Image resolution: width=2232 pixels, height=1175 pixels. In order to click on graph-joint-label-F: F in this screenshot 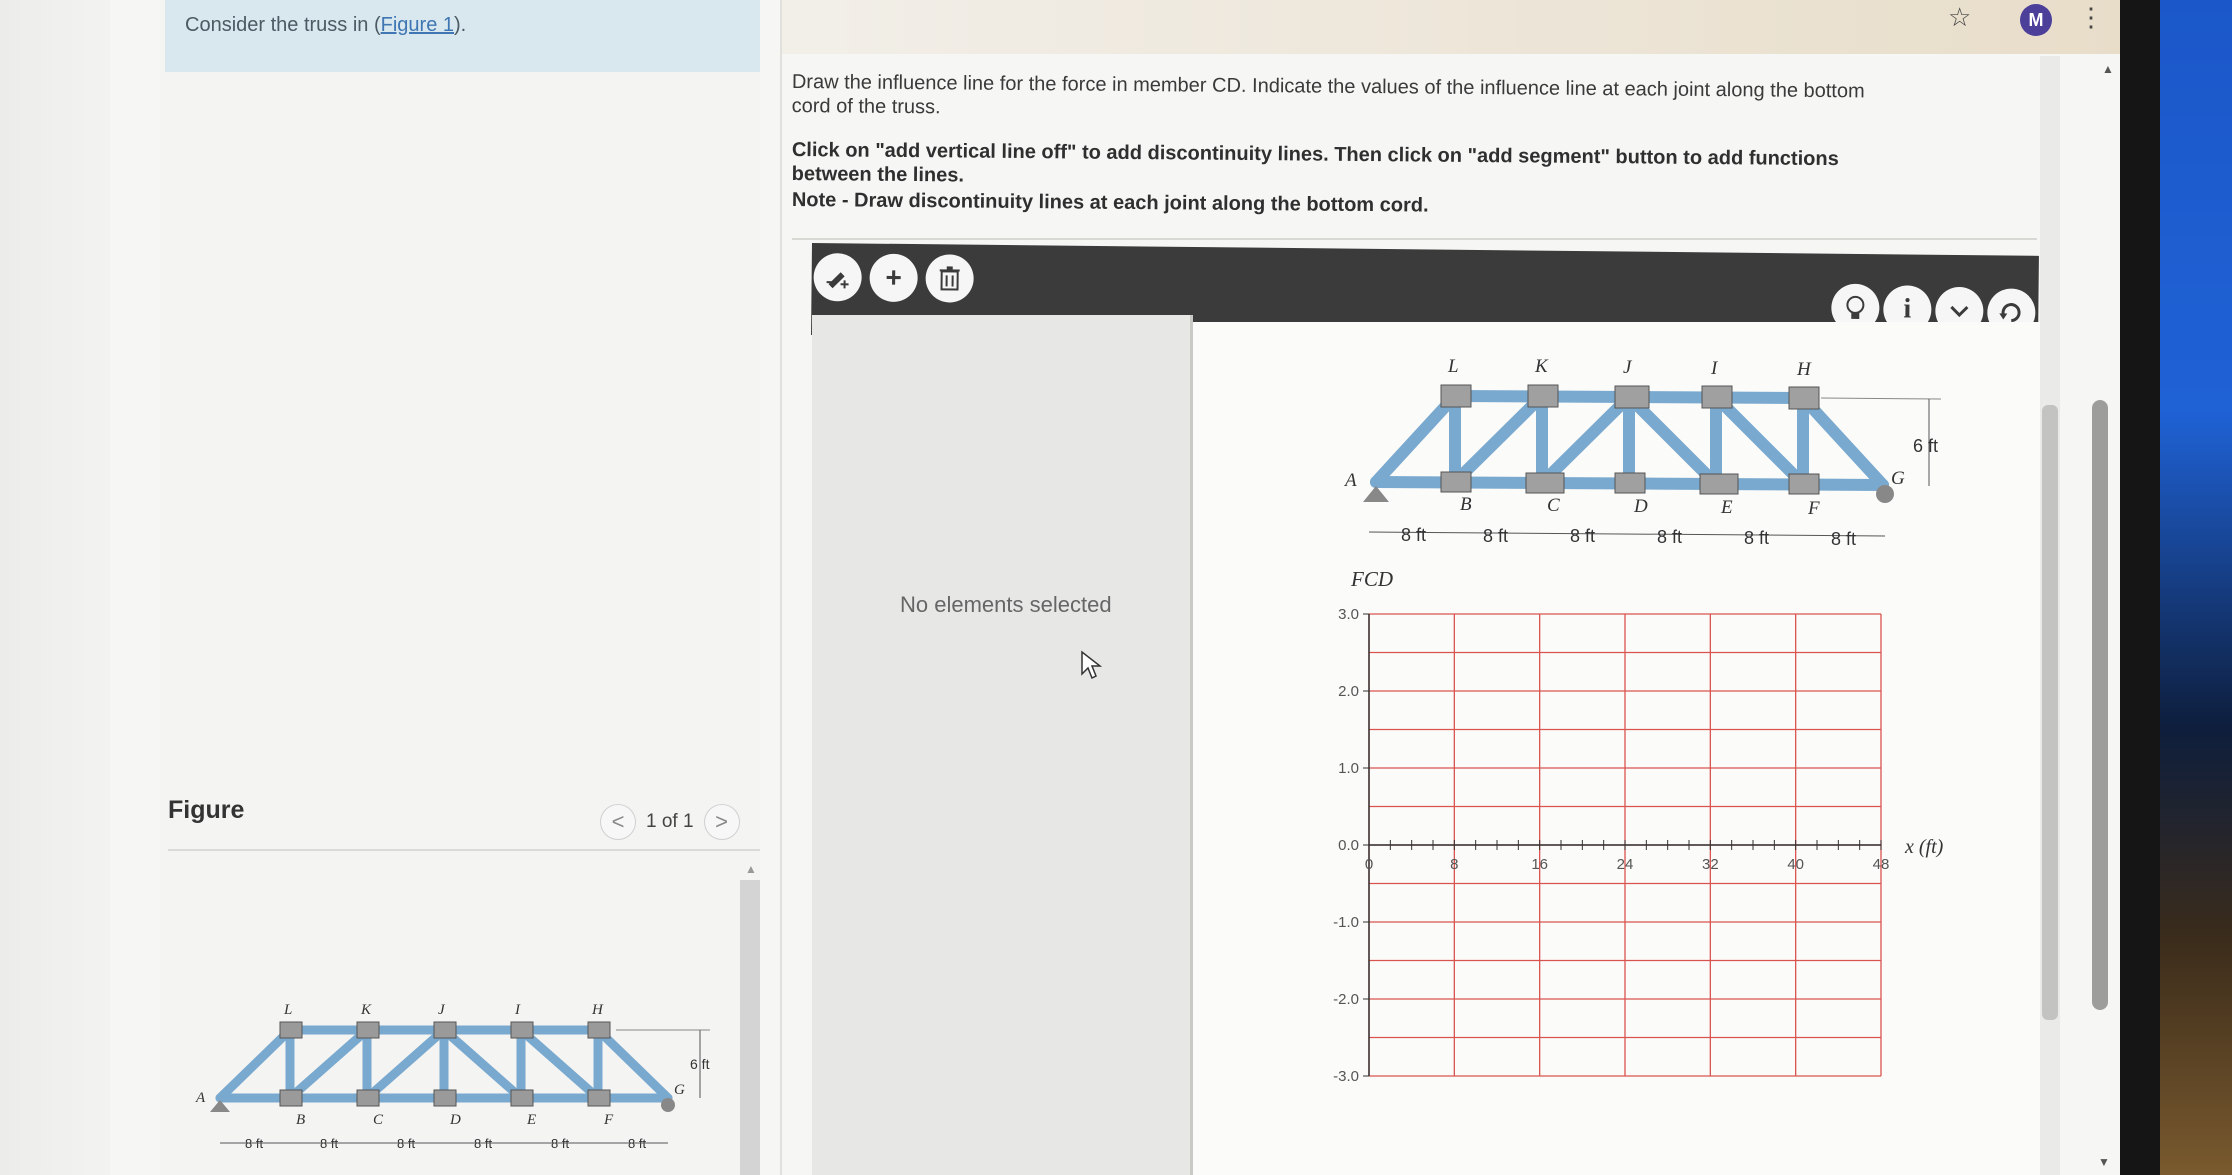, I will do `click(1813, 508)`.